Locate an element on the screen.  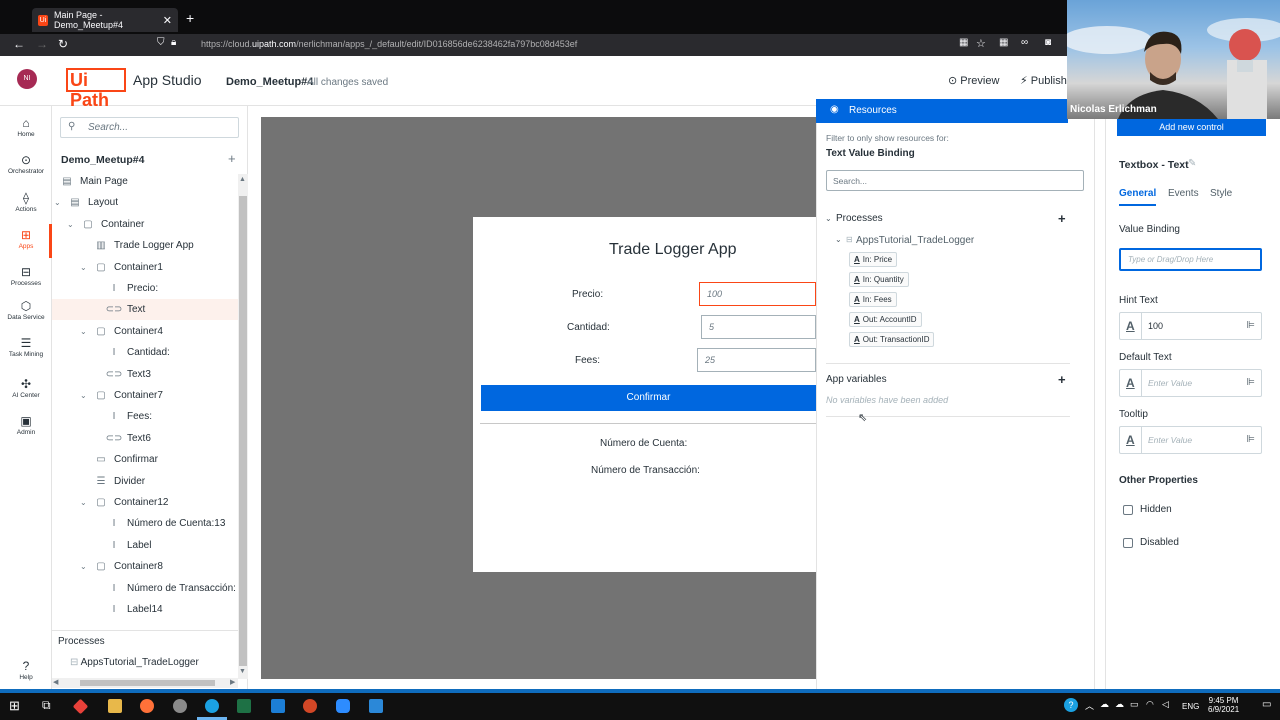
argument-chip: A In: Quantity is located at coordinates (879, 279).